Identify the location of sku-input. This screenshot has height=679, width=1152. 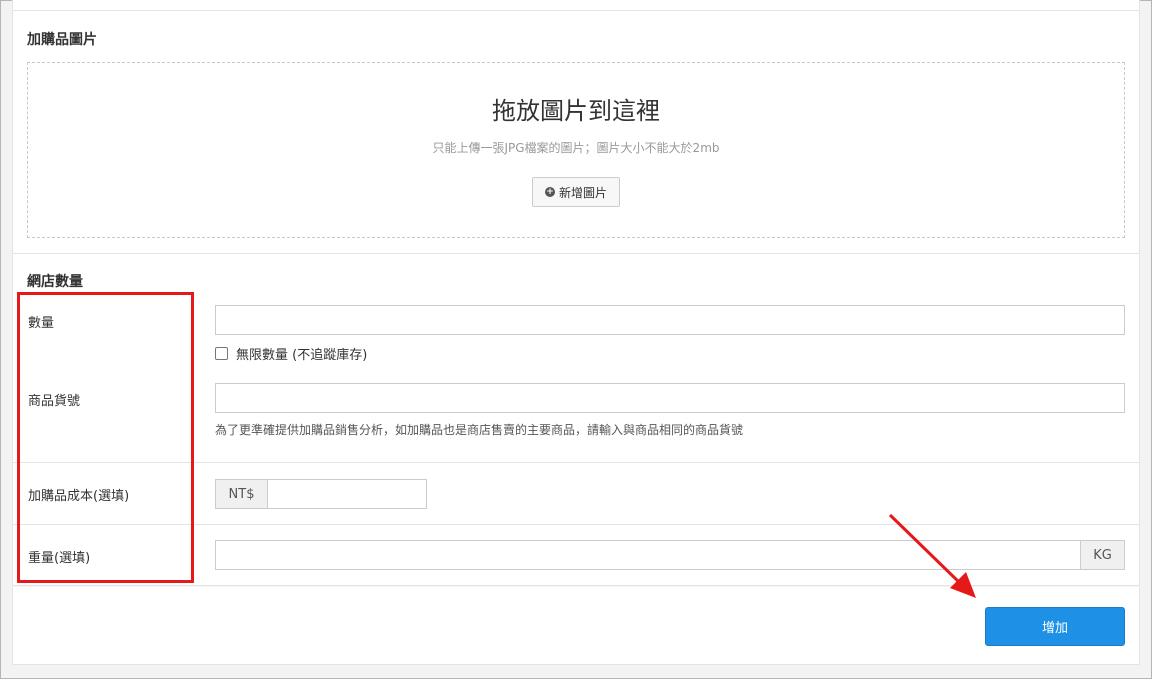
(670, 398).